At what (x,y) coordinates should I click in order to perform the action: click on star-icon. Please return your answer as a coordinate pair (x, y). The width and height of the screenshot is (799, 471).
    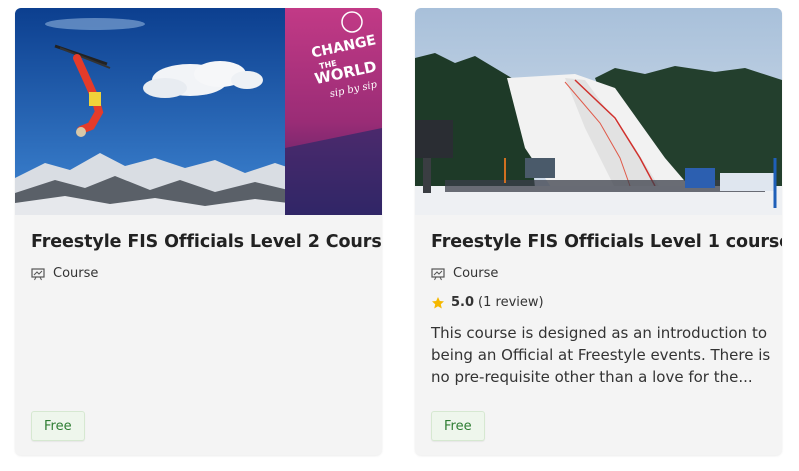
    Looking at the image, I should click on (438, 303).